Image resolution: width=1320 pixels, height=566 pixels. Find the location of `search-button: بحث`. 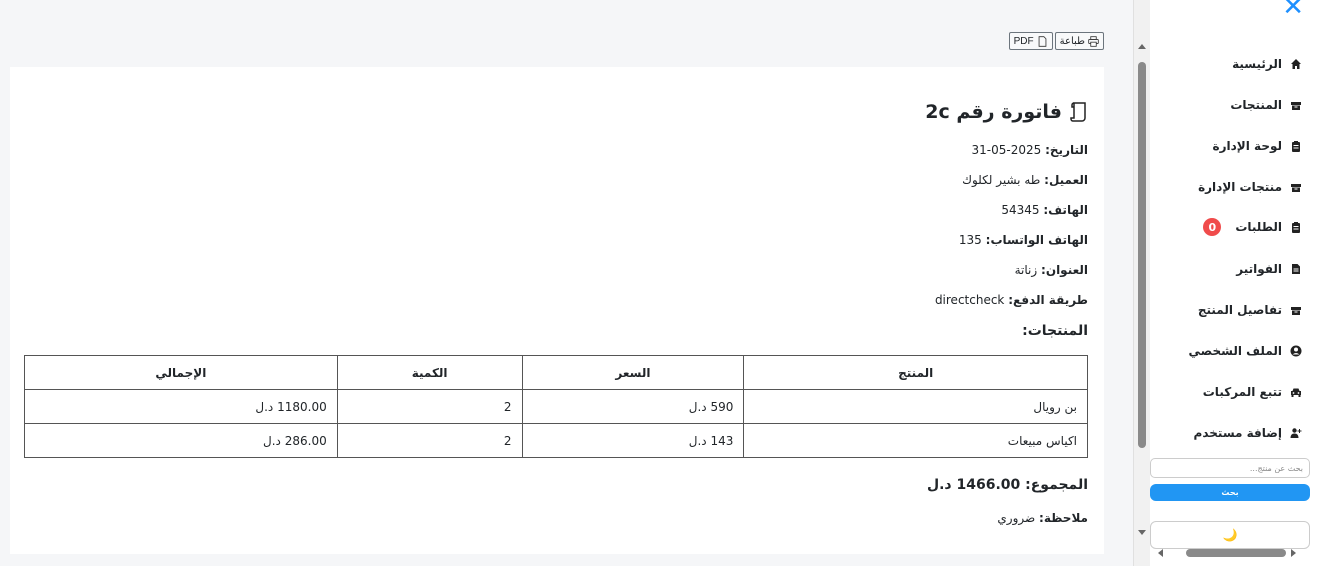

search-button: بحث is located at coordinates (1230, 492).